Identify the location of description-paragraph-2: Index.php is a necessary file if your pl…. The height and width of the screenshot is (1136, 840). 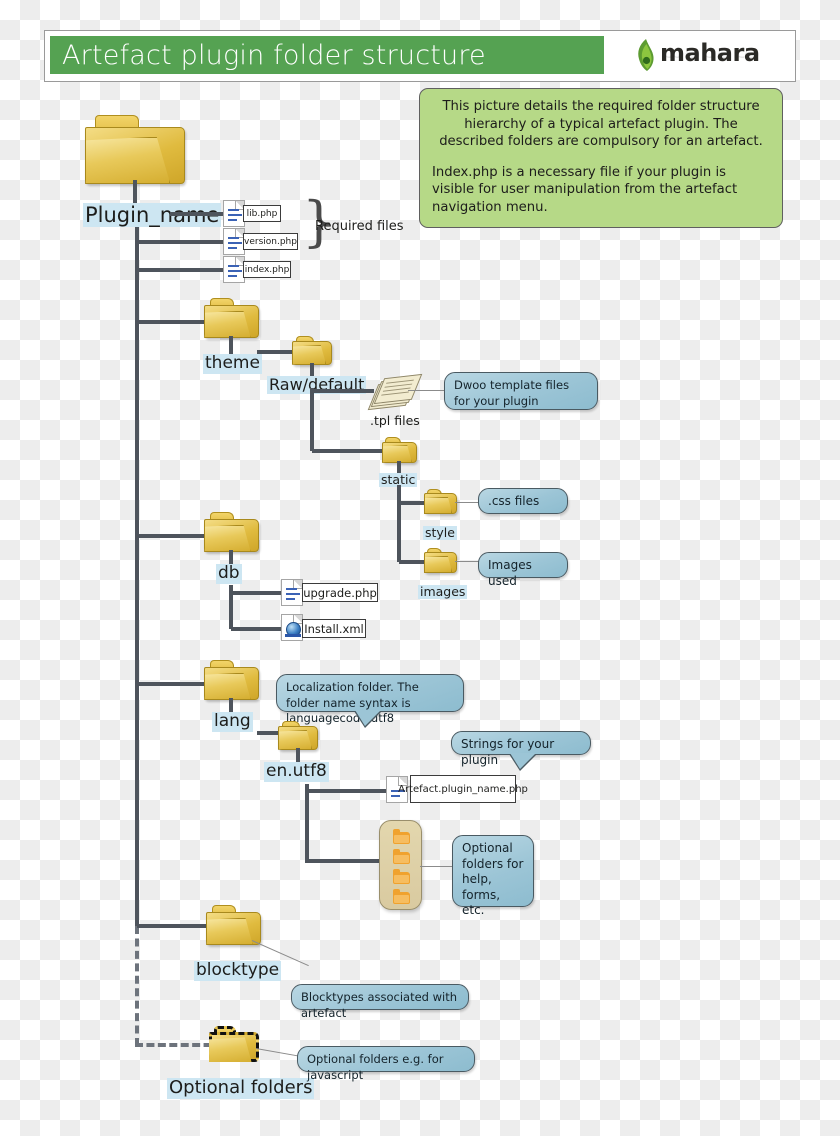
(585, 189).